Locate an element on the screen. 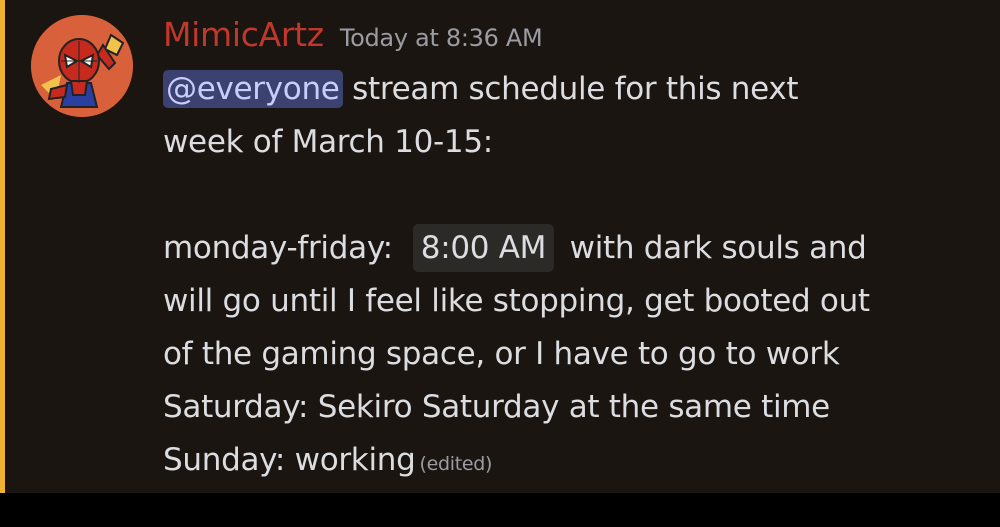  message-line-1: @everyone stream schedule for this next is located at coordinates (573, 89).